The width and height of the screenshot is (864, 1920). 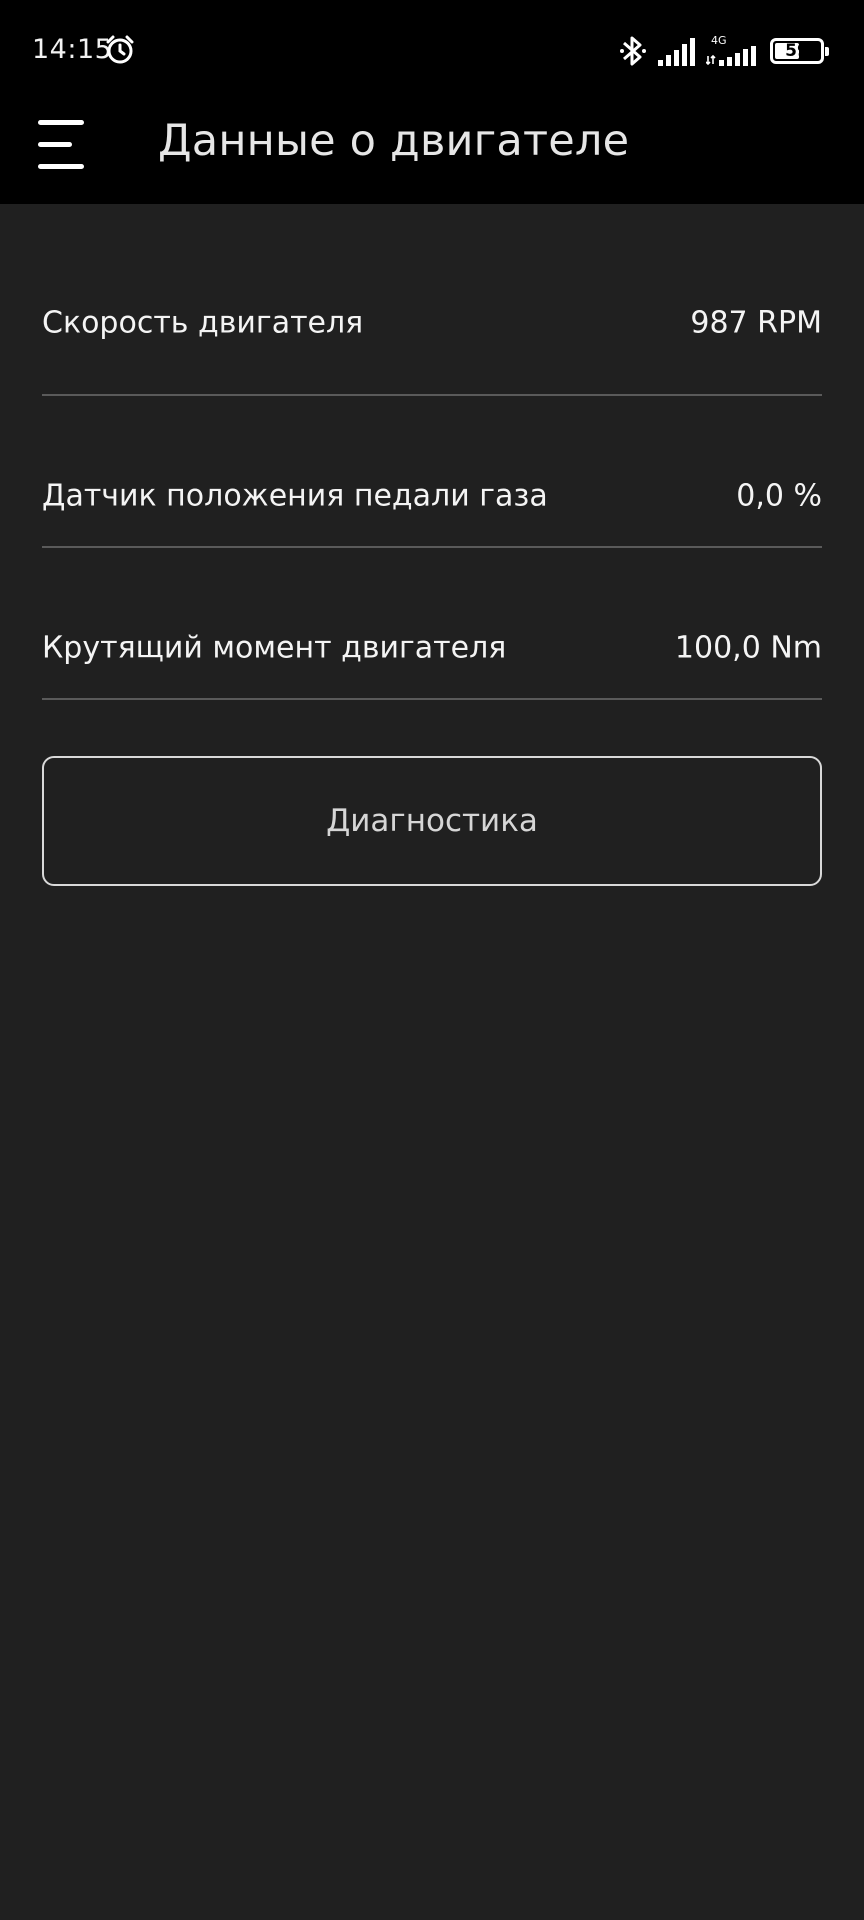 What do you see at coordinates (731, 56) in the screenshot?
I see `cell-signal-4g-icon` at bounding box center [731, 56].